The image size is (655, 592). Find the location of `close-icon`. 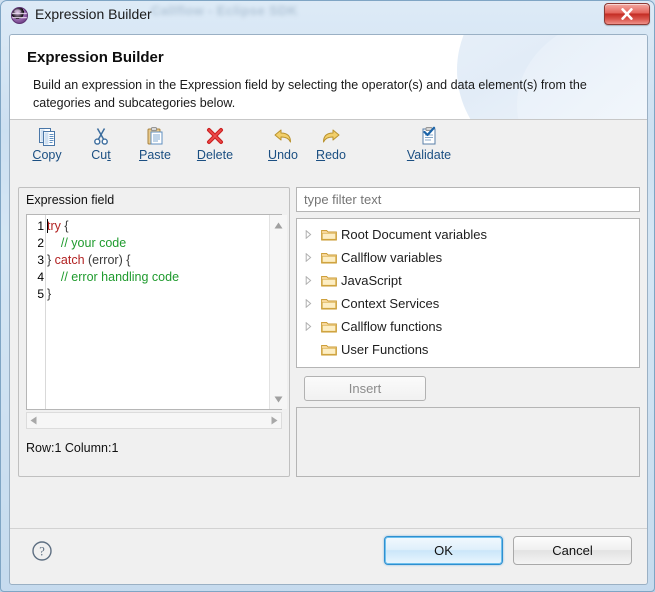

close-icon is located at coordinates (627, 14).